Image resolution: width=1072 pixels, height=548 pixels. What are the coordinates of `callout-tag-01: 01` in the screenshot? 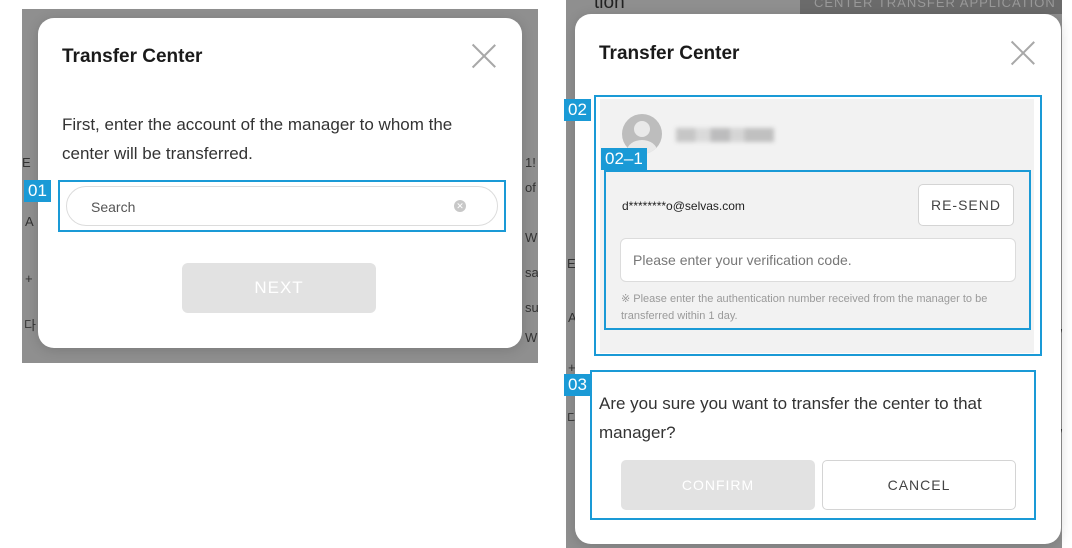 It's located at (37, 191).